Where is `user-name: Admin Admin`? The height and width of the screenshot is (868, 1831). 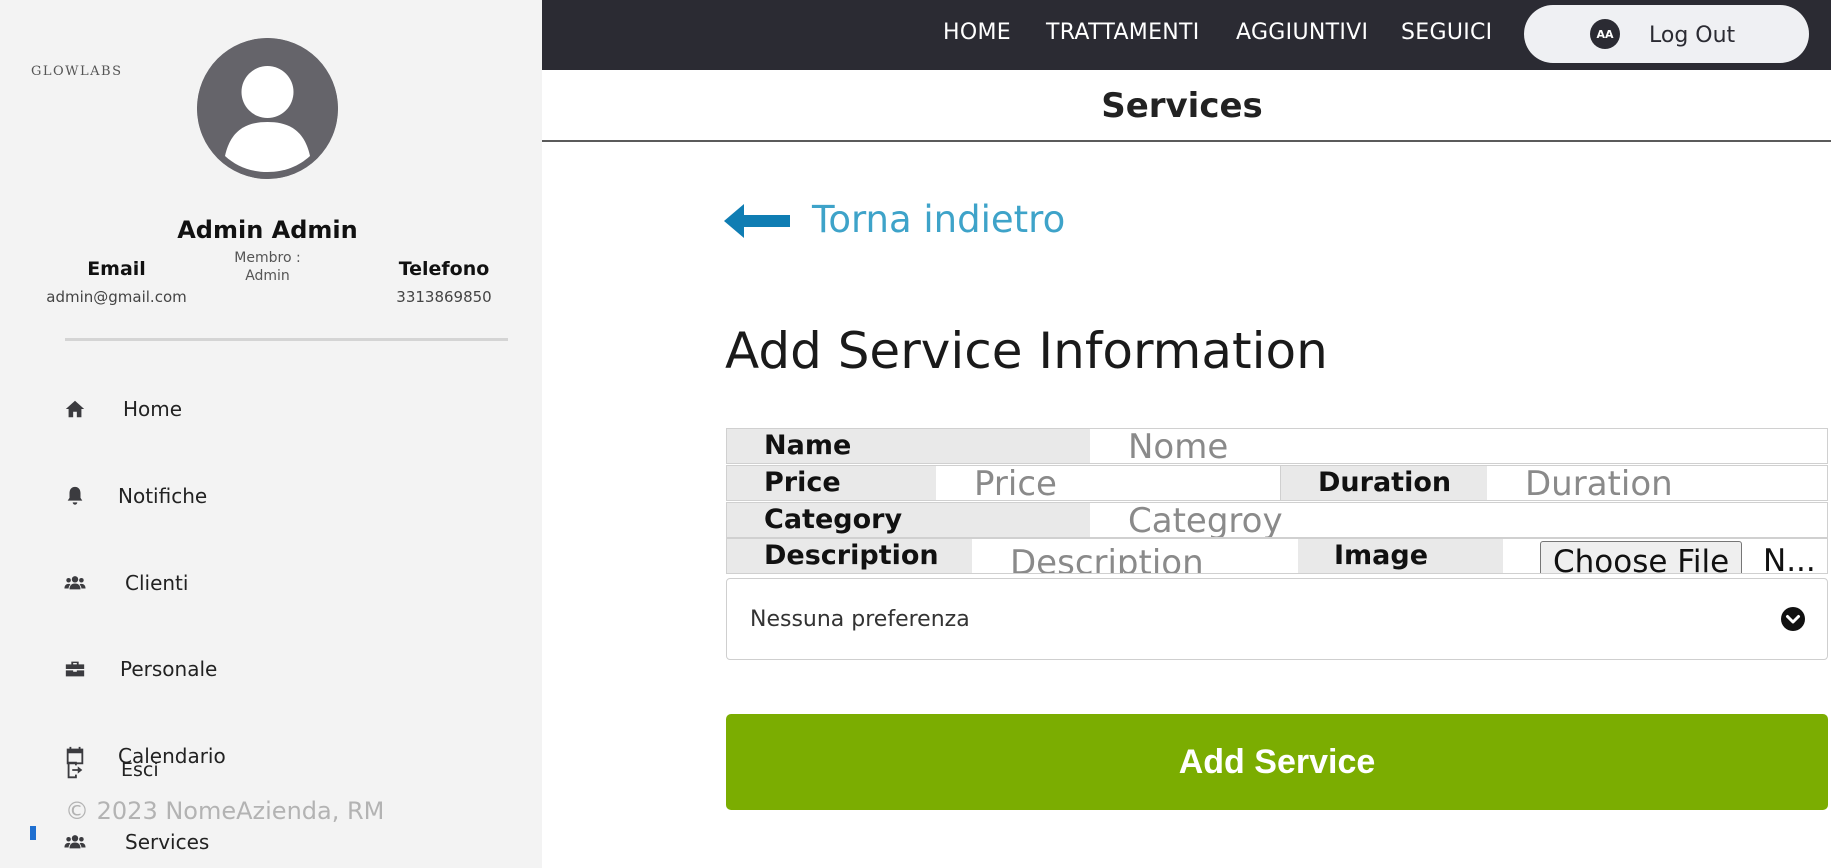 user-name: Admin Admin is located at coordinates (267, 230).